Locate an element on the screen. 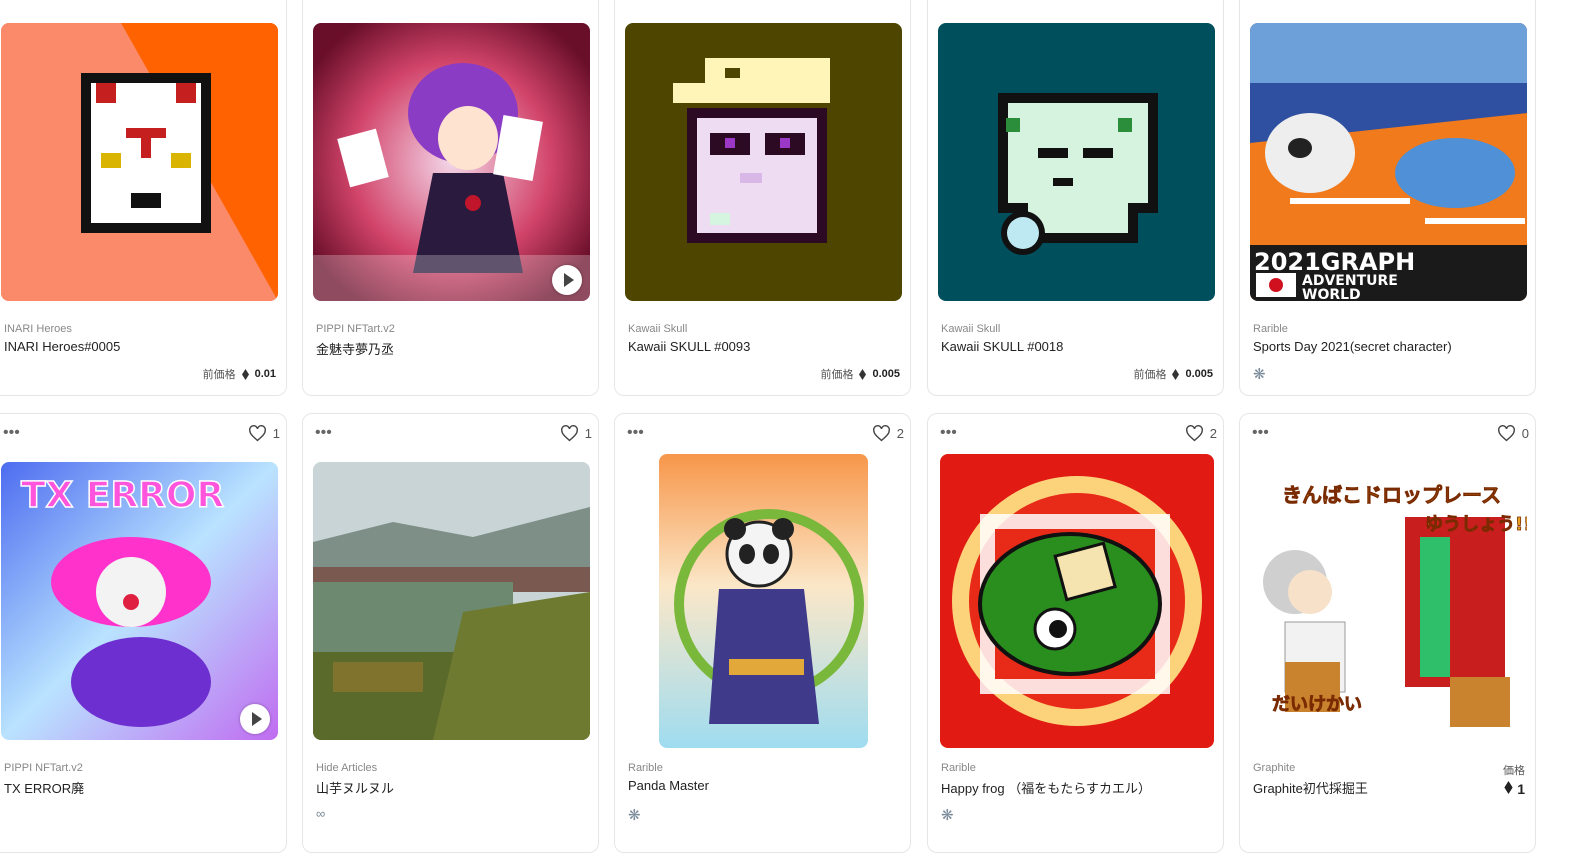 The width and height of the screenshot is (1571, 853). fox-mask-artwork is located at coordinates (139, 162).